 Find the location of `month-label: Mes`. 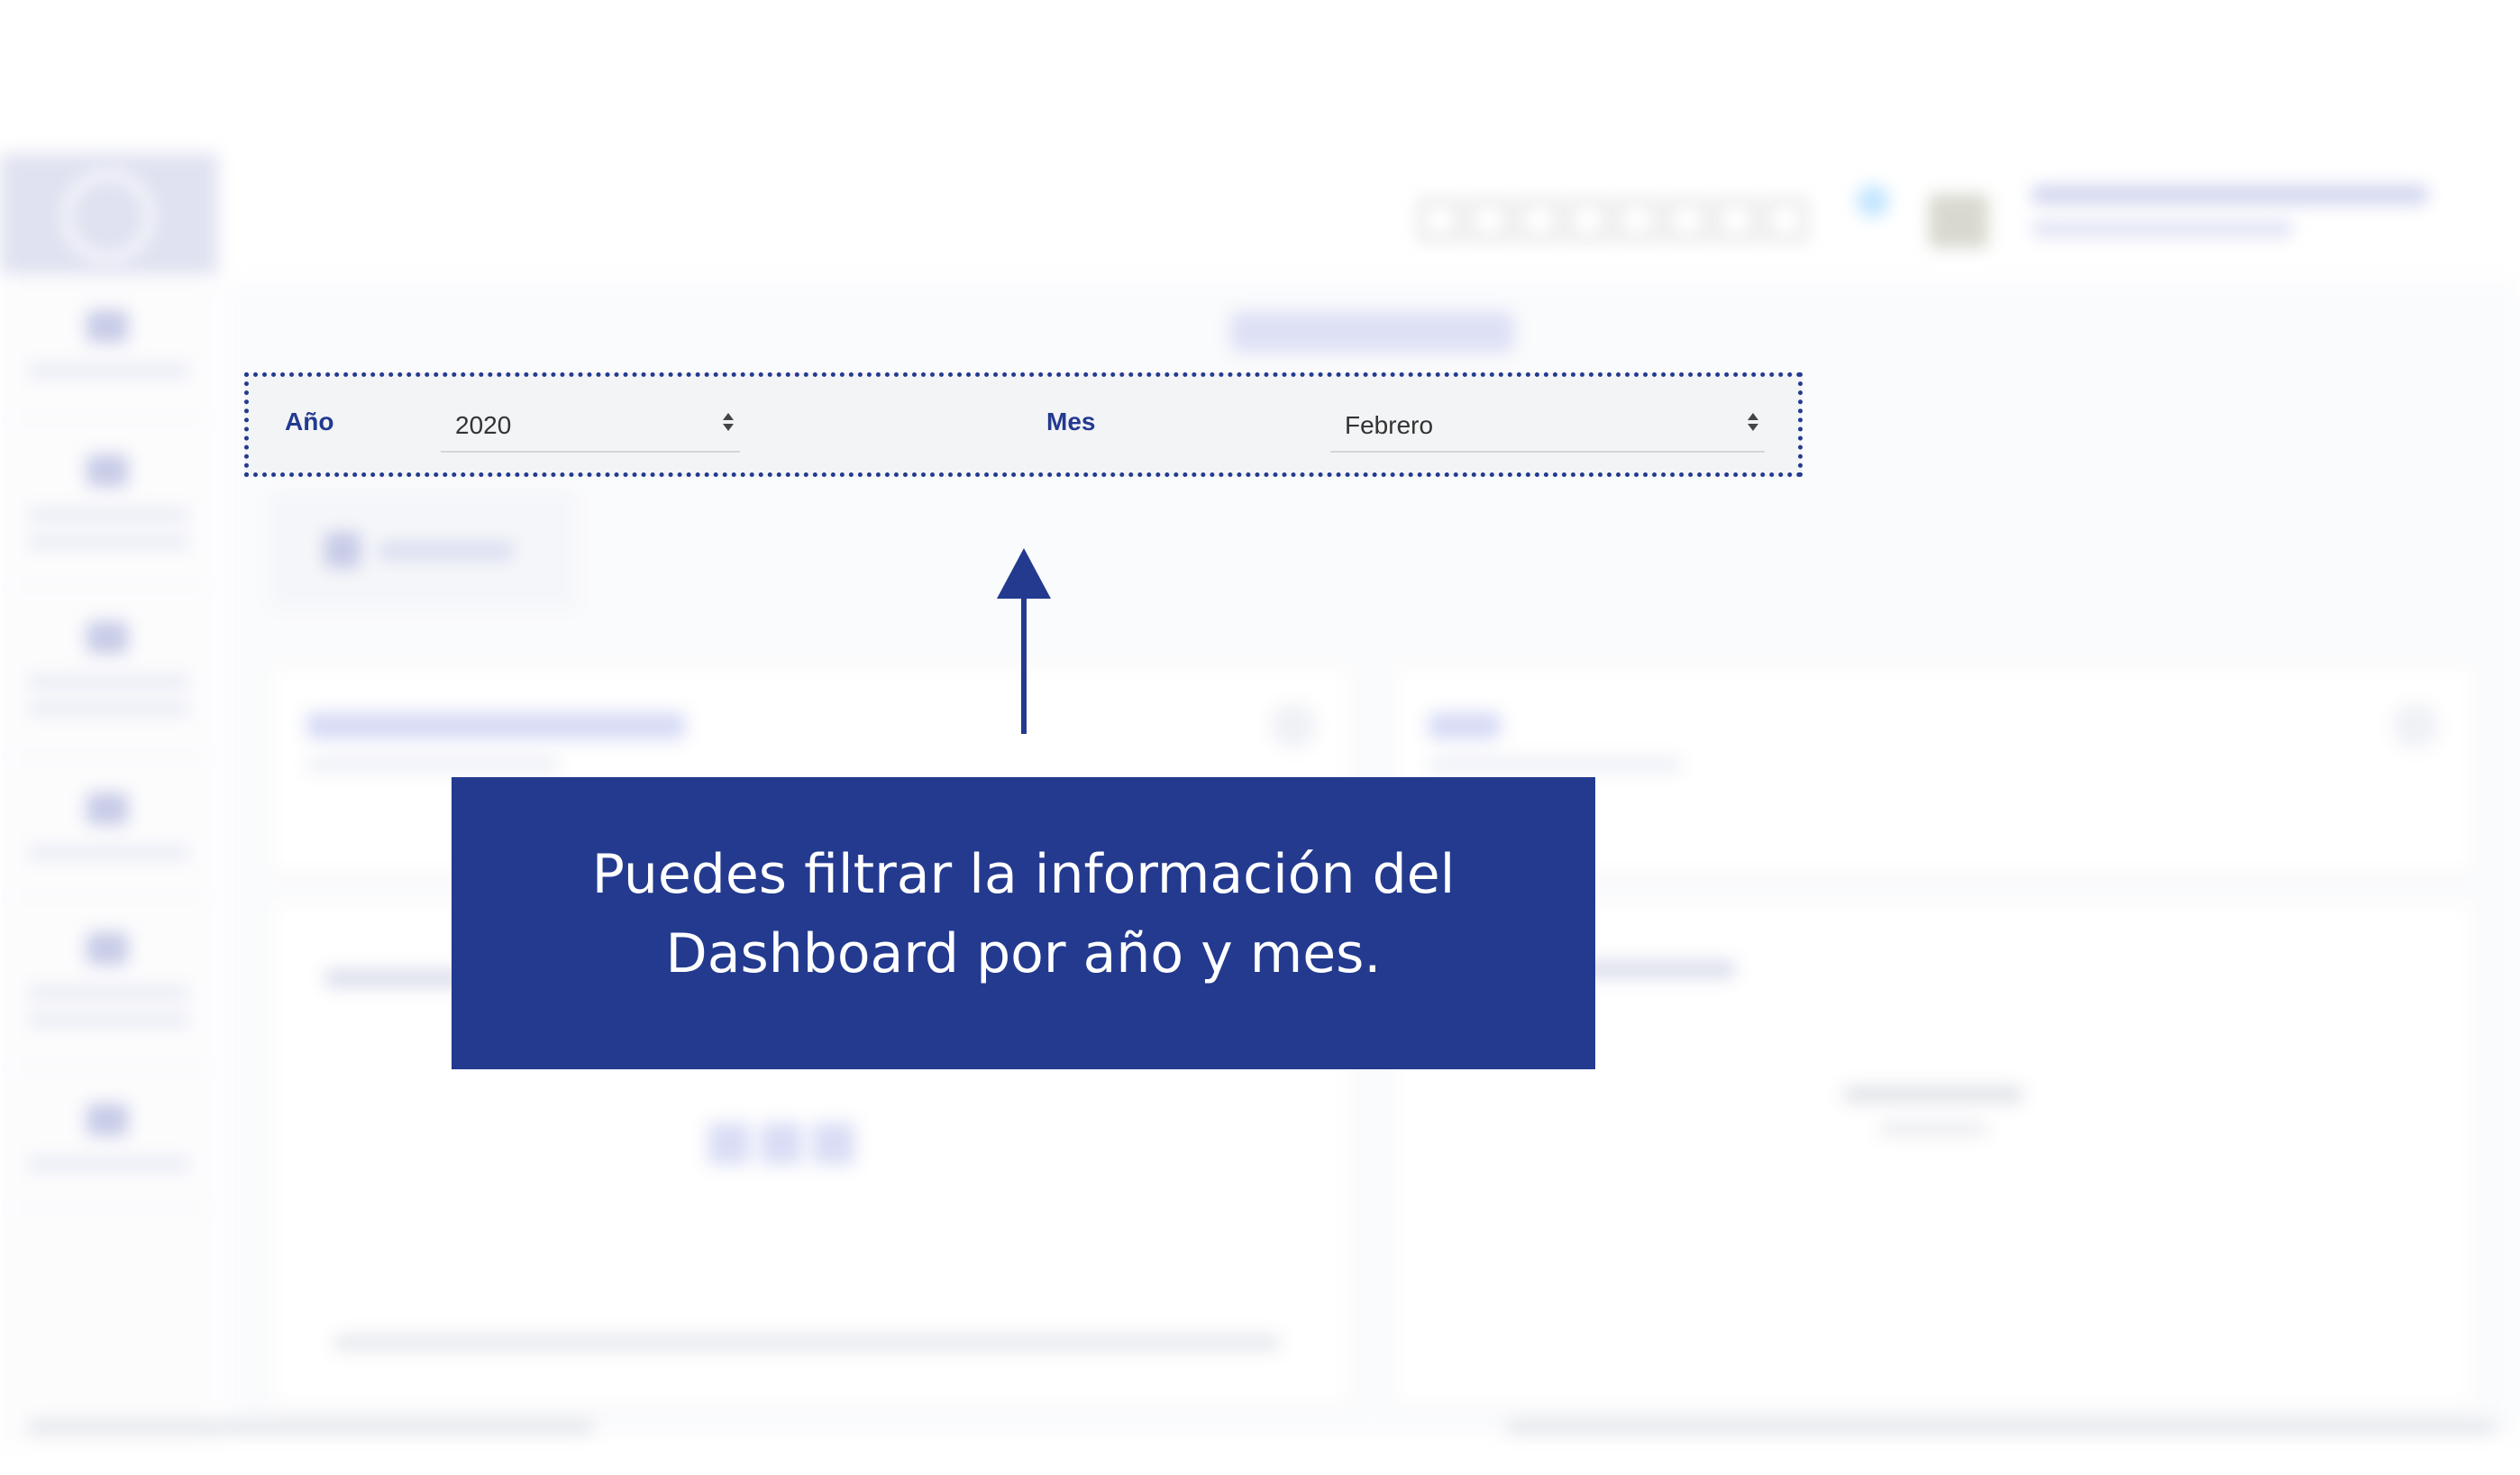

month-label: Mes is located at coordinates (1071, 422).